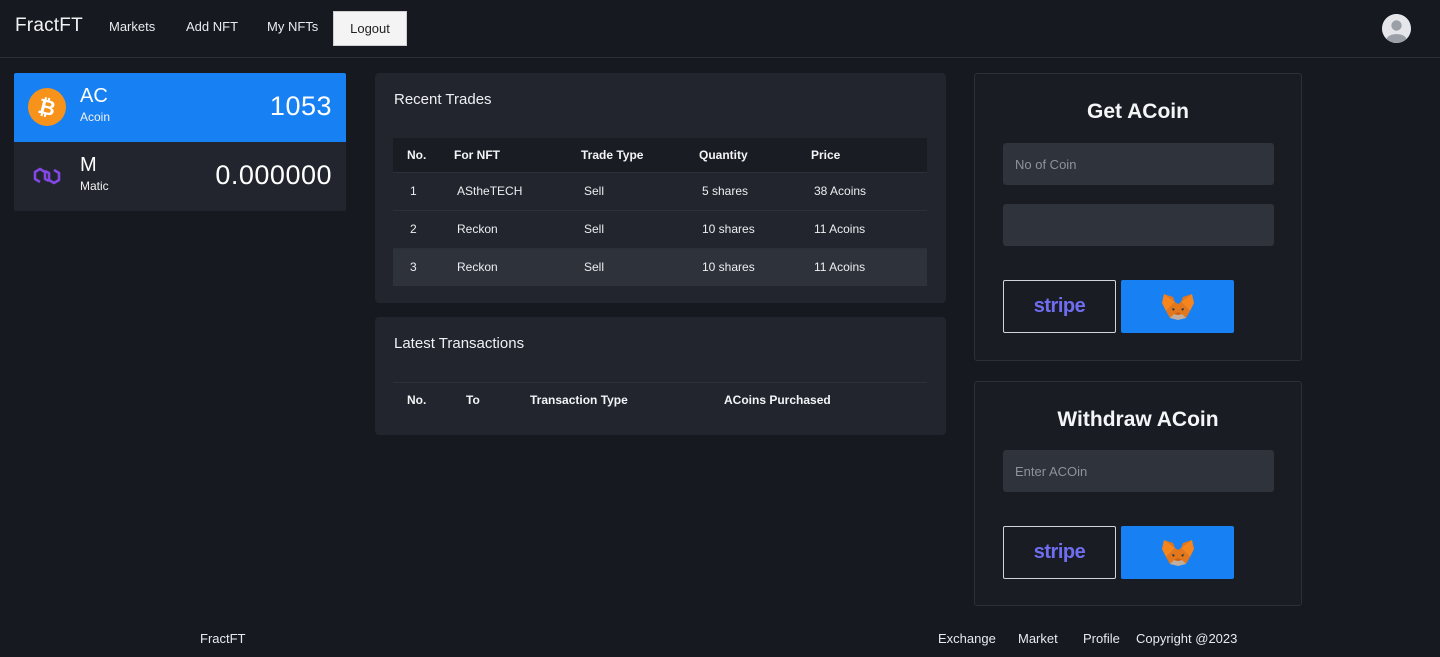 Image resolution: width=1440 pixels, height=657 pixels. Describe the element at coordinates (443, 99) in the screenshot. I see `recent-trades-title: Recent Trades` at that location.